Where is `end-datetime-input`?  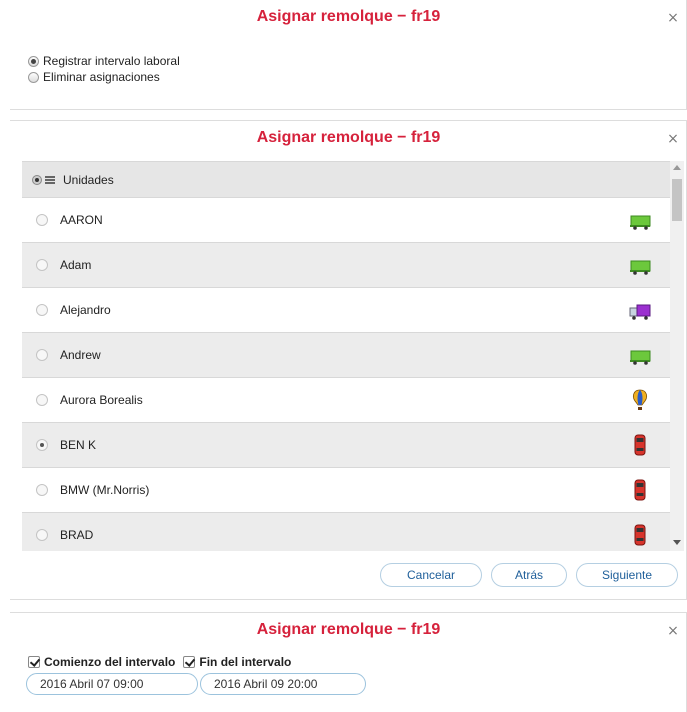 end-datetime-input is located at coordinates (283, 684).